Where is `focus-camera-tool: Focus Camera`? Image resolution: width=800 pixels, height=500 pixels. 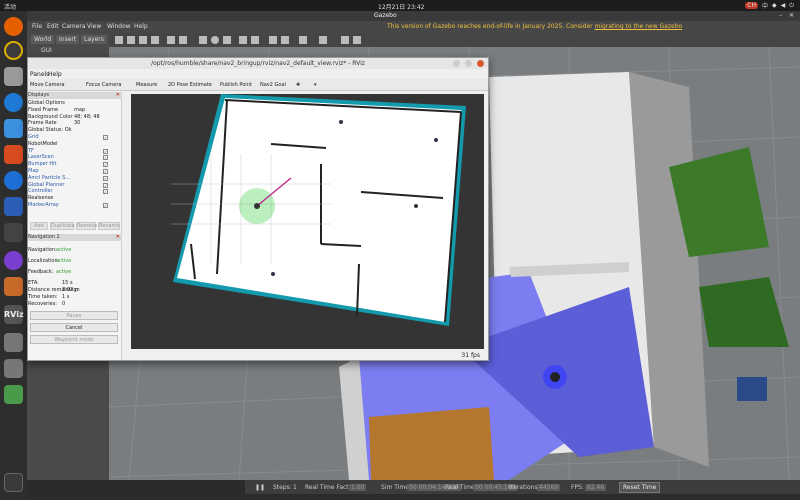
focus-camera-tool: Focus Camera is located at coordinates (104, 85).